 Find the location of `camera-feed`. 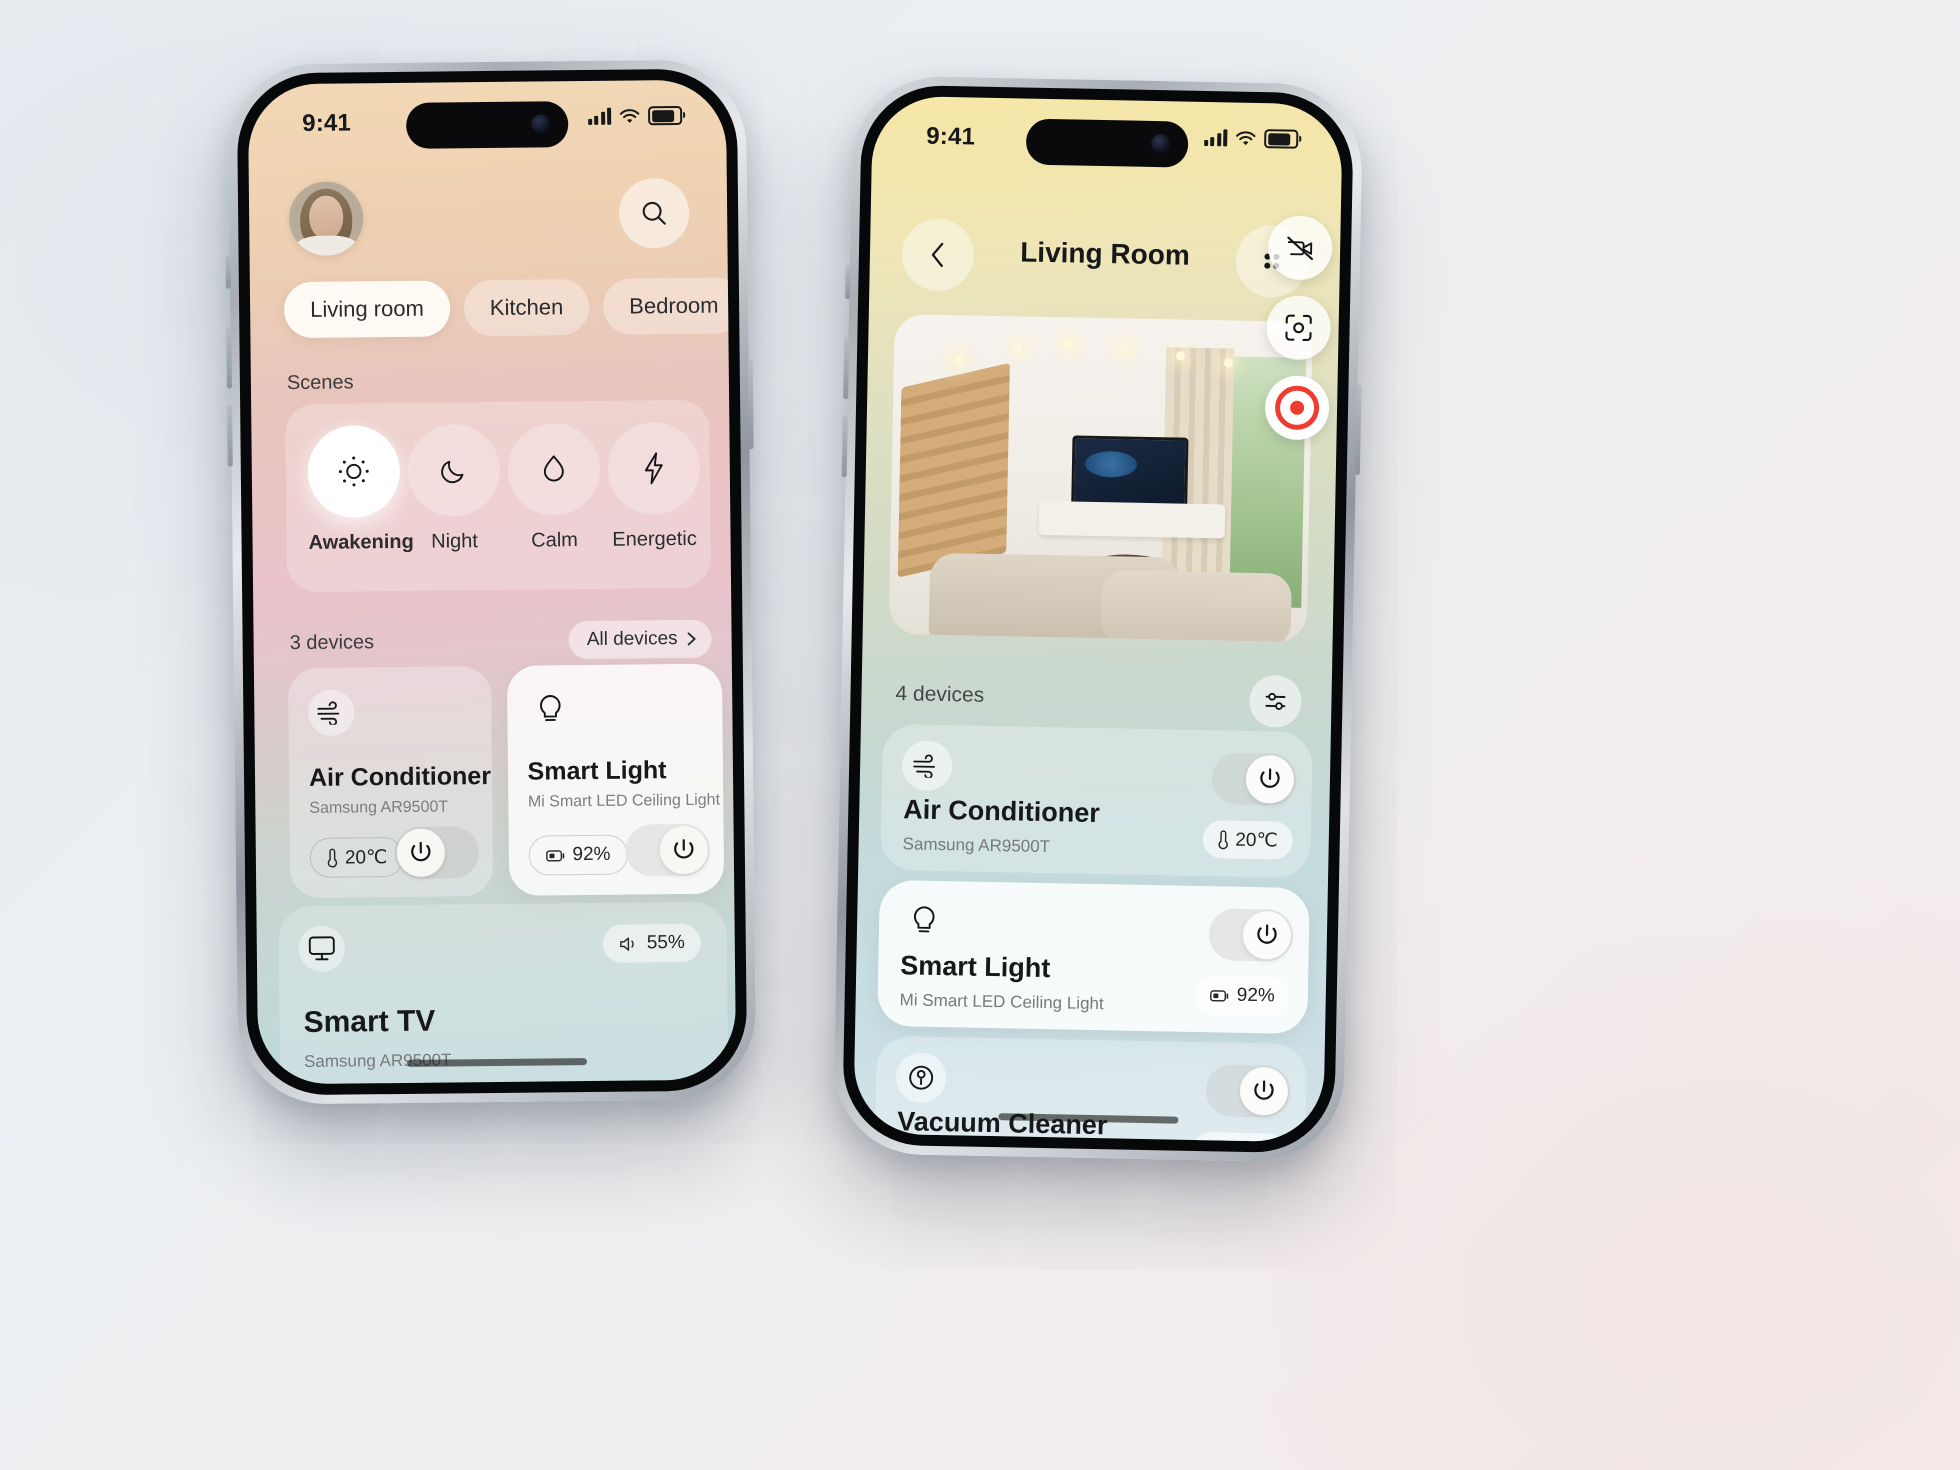

camera-feed is located at coordinates (1100, 478).